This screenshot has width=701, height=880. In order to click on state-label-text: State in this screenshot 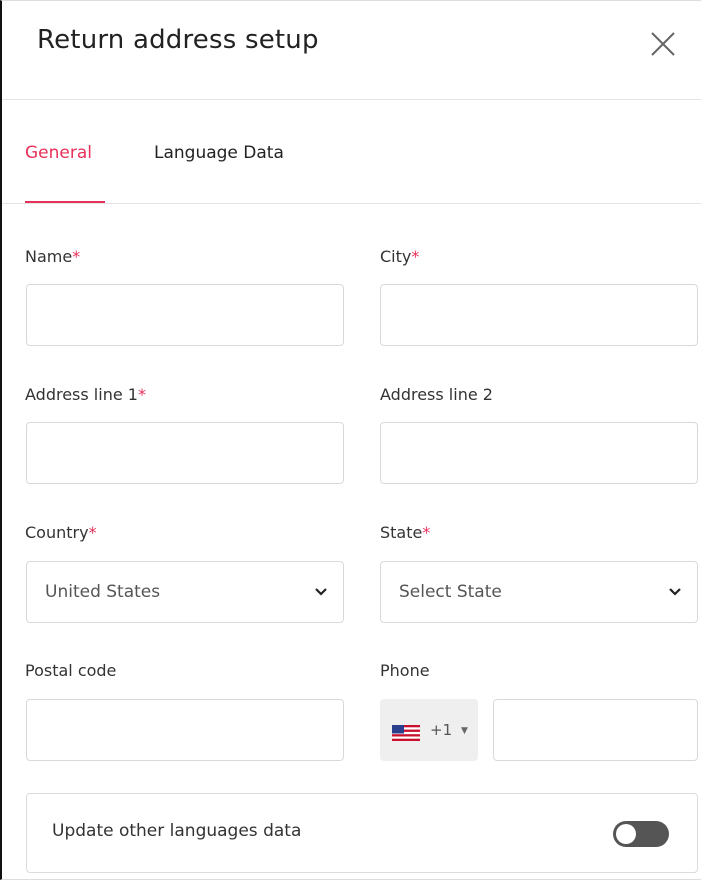, I will do `click(401, 532)`.